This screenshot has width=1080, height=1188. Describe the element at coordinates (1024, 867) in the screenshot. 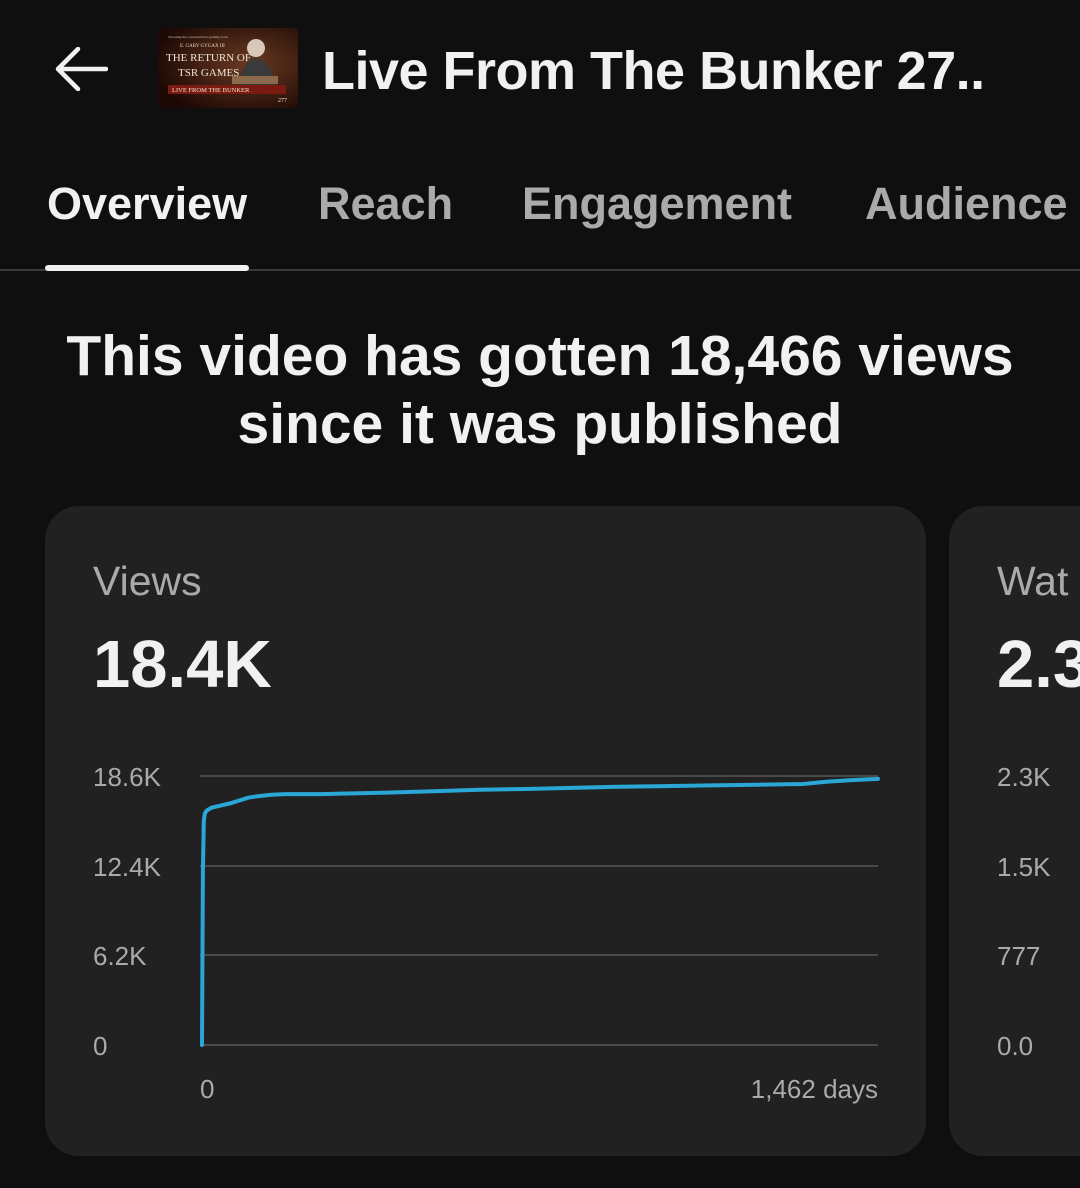

I see `y-tick-label: 1.5K` at that location.